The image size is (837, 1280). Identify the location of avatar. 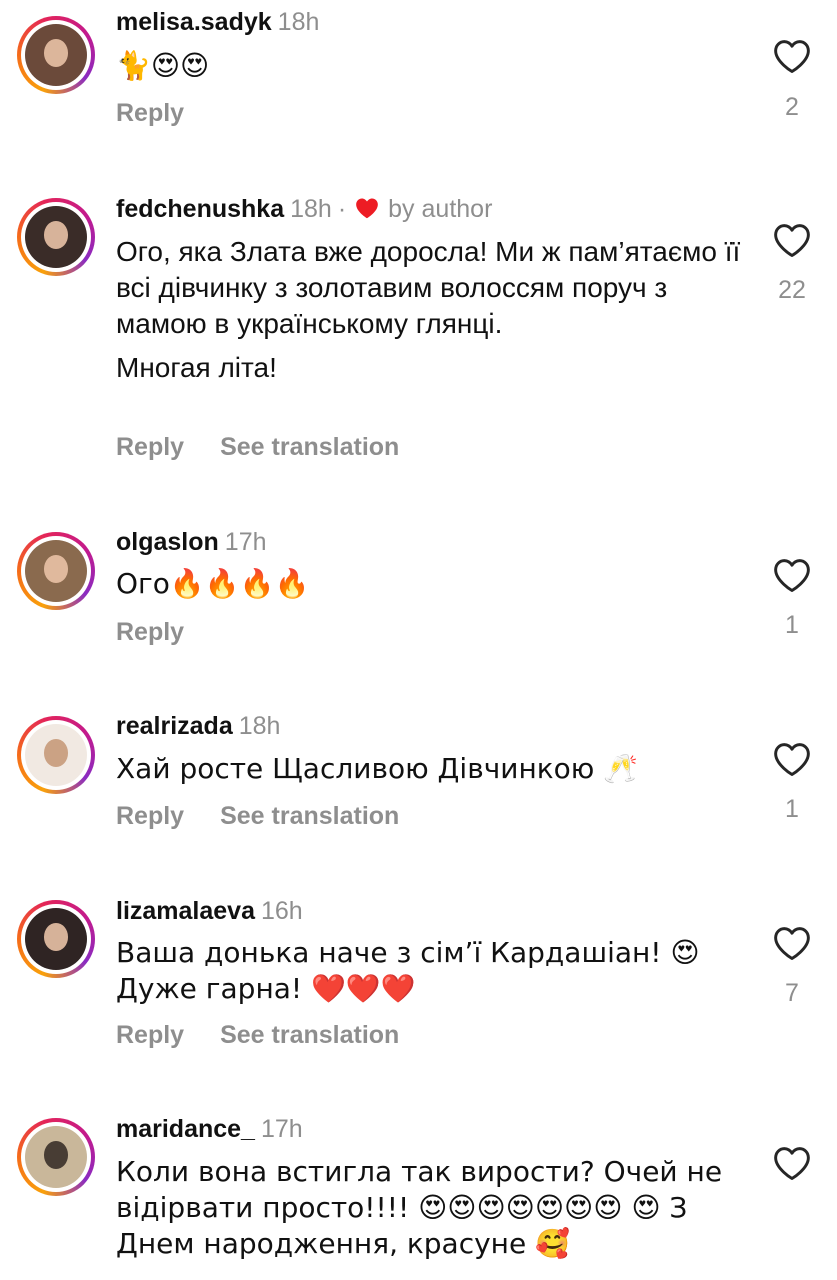
(56, 1157).